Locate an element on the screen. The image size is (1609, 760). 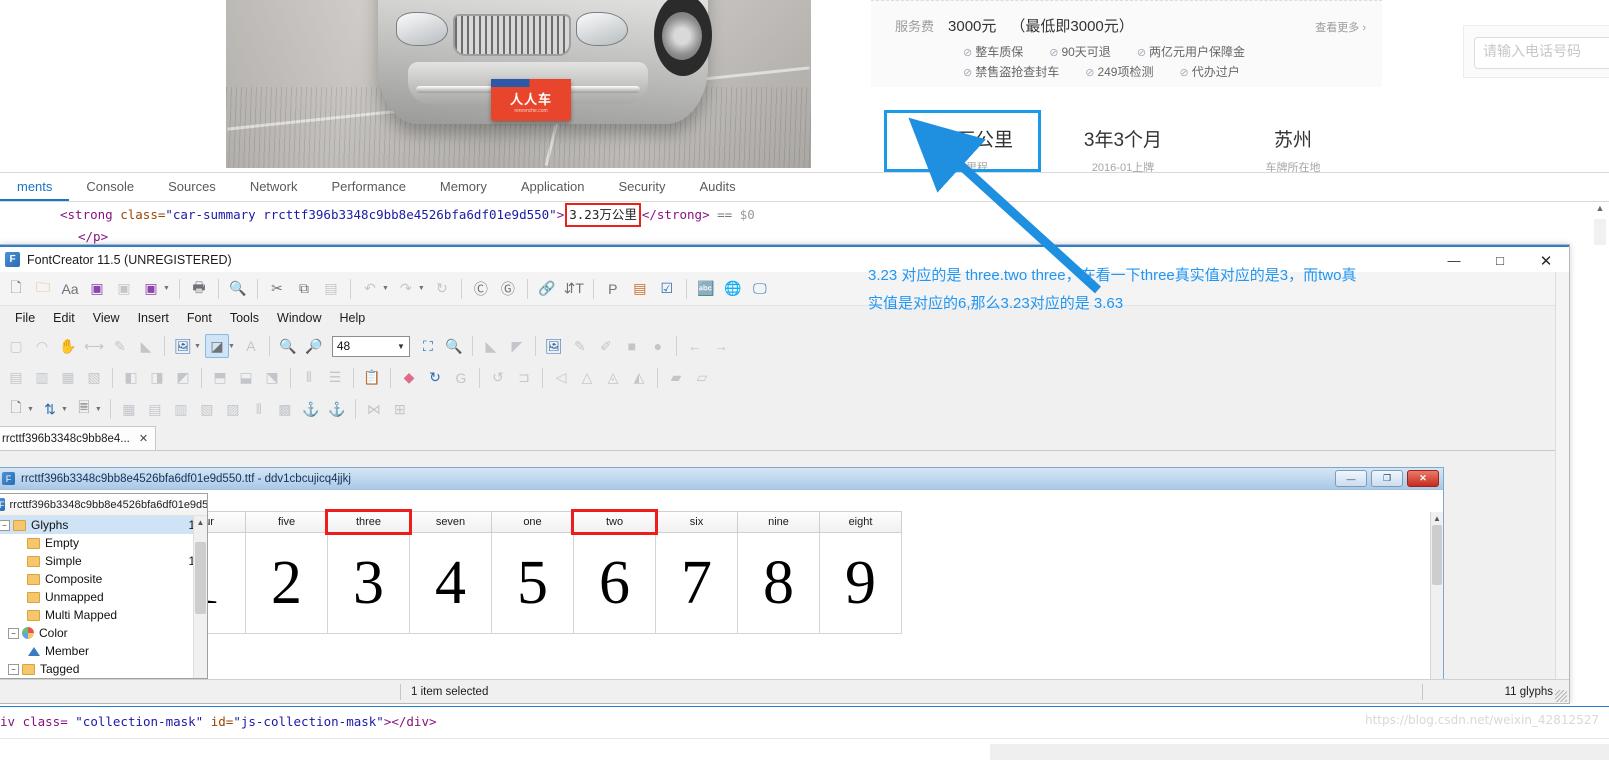
move-left-icon: ◧ is located at coordinates (131, 378).